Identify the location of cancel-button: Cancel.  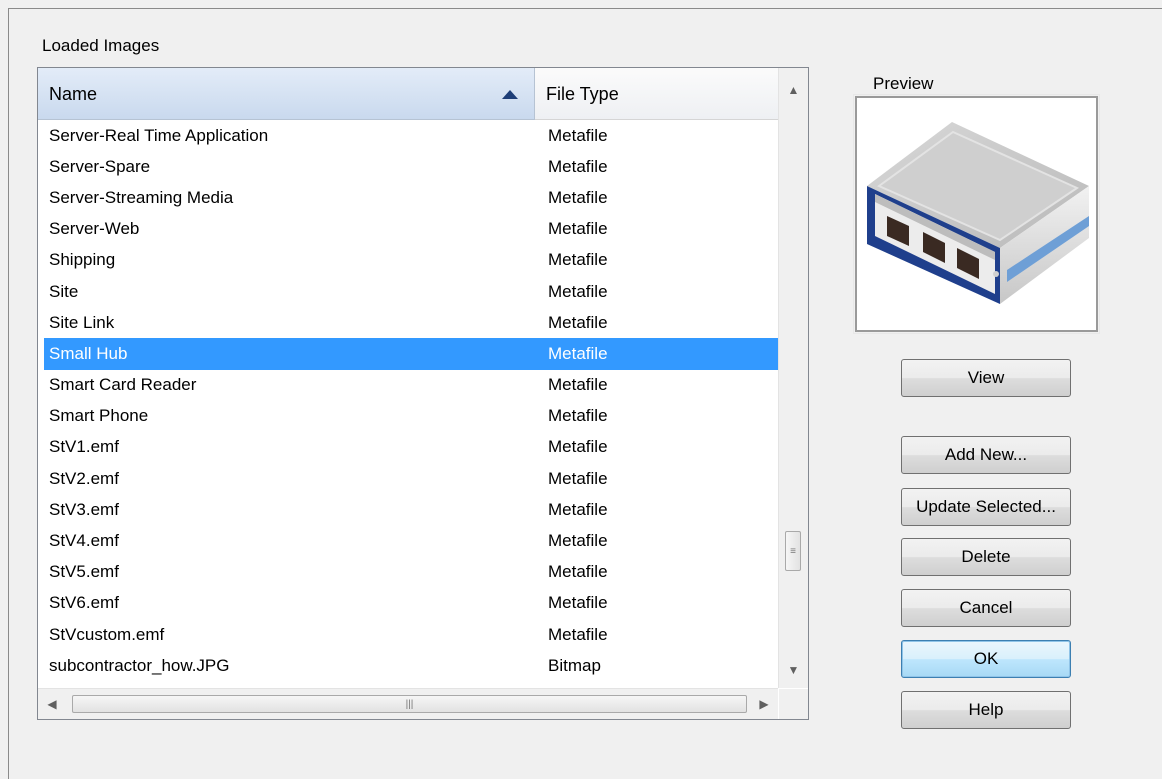
(986, 608).